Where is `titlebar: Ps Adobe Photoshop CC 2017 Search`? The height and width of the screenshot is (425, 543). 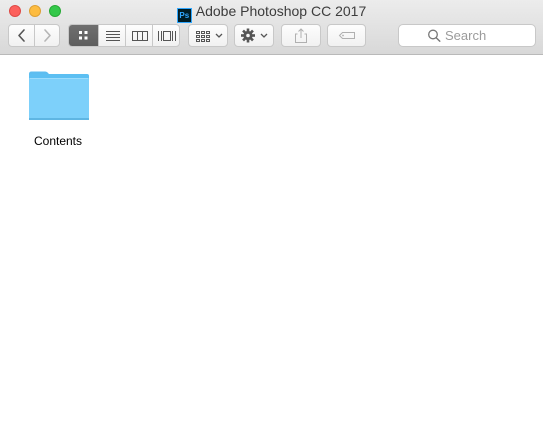 titlebar: Ps Adobe Photoshop CC 2017 Search is located at coordinates (271, 27).